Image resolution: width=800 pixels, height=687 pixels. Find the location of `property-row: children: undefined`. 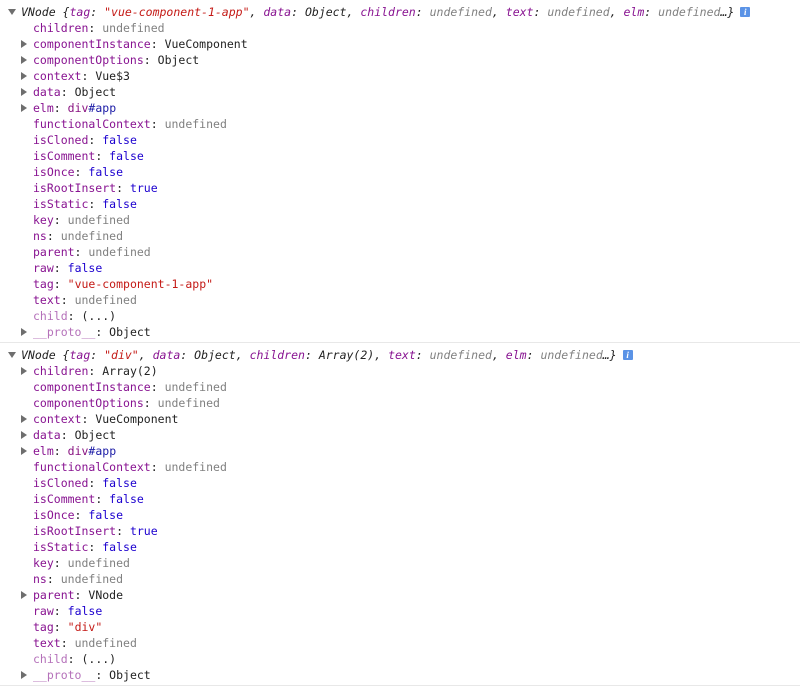

property-row: children: undefined is located at coordinates (99, 28).